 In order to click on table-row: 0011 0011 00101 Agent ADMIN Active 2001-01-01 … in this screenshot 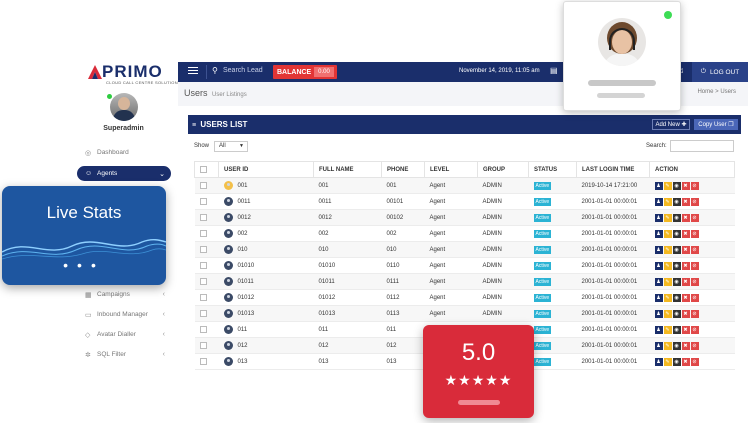, I will do `click(464, 201)`.